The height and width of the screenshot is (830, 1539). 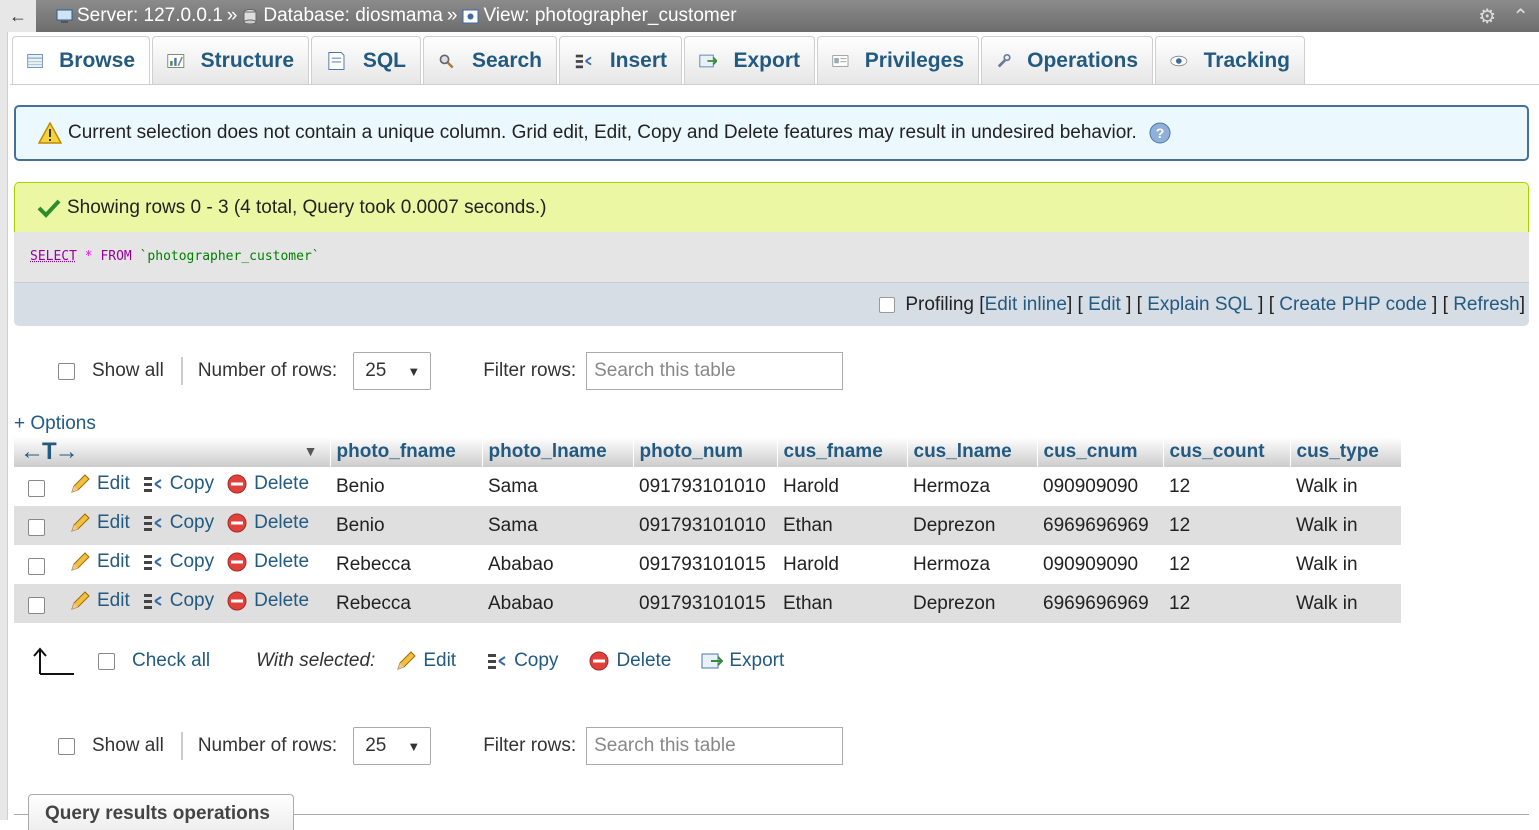 I want to click on column-header-photo-num: photo_num, so click(x=705, y=452).